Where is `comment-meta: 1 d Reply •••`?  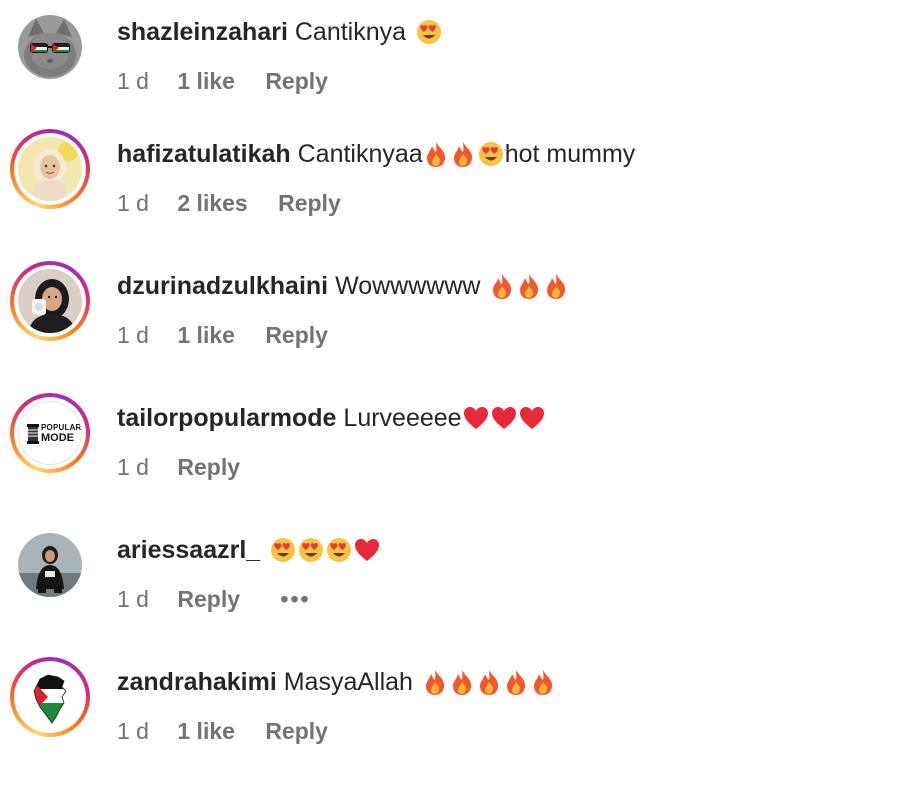
comment-meta: 1 d Reply ••• is located at coordinates (214, 599).